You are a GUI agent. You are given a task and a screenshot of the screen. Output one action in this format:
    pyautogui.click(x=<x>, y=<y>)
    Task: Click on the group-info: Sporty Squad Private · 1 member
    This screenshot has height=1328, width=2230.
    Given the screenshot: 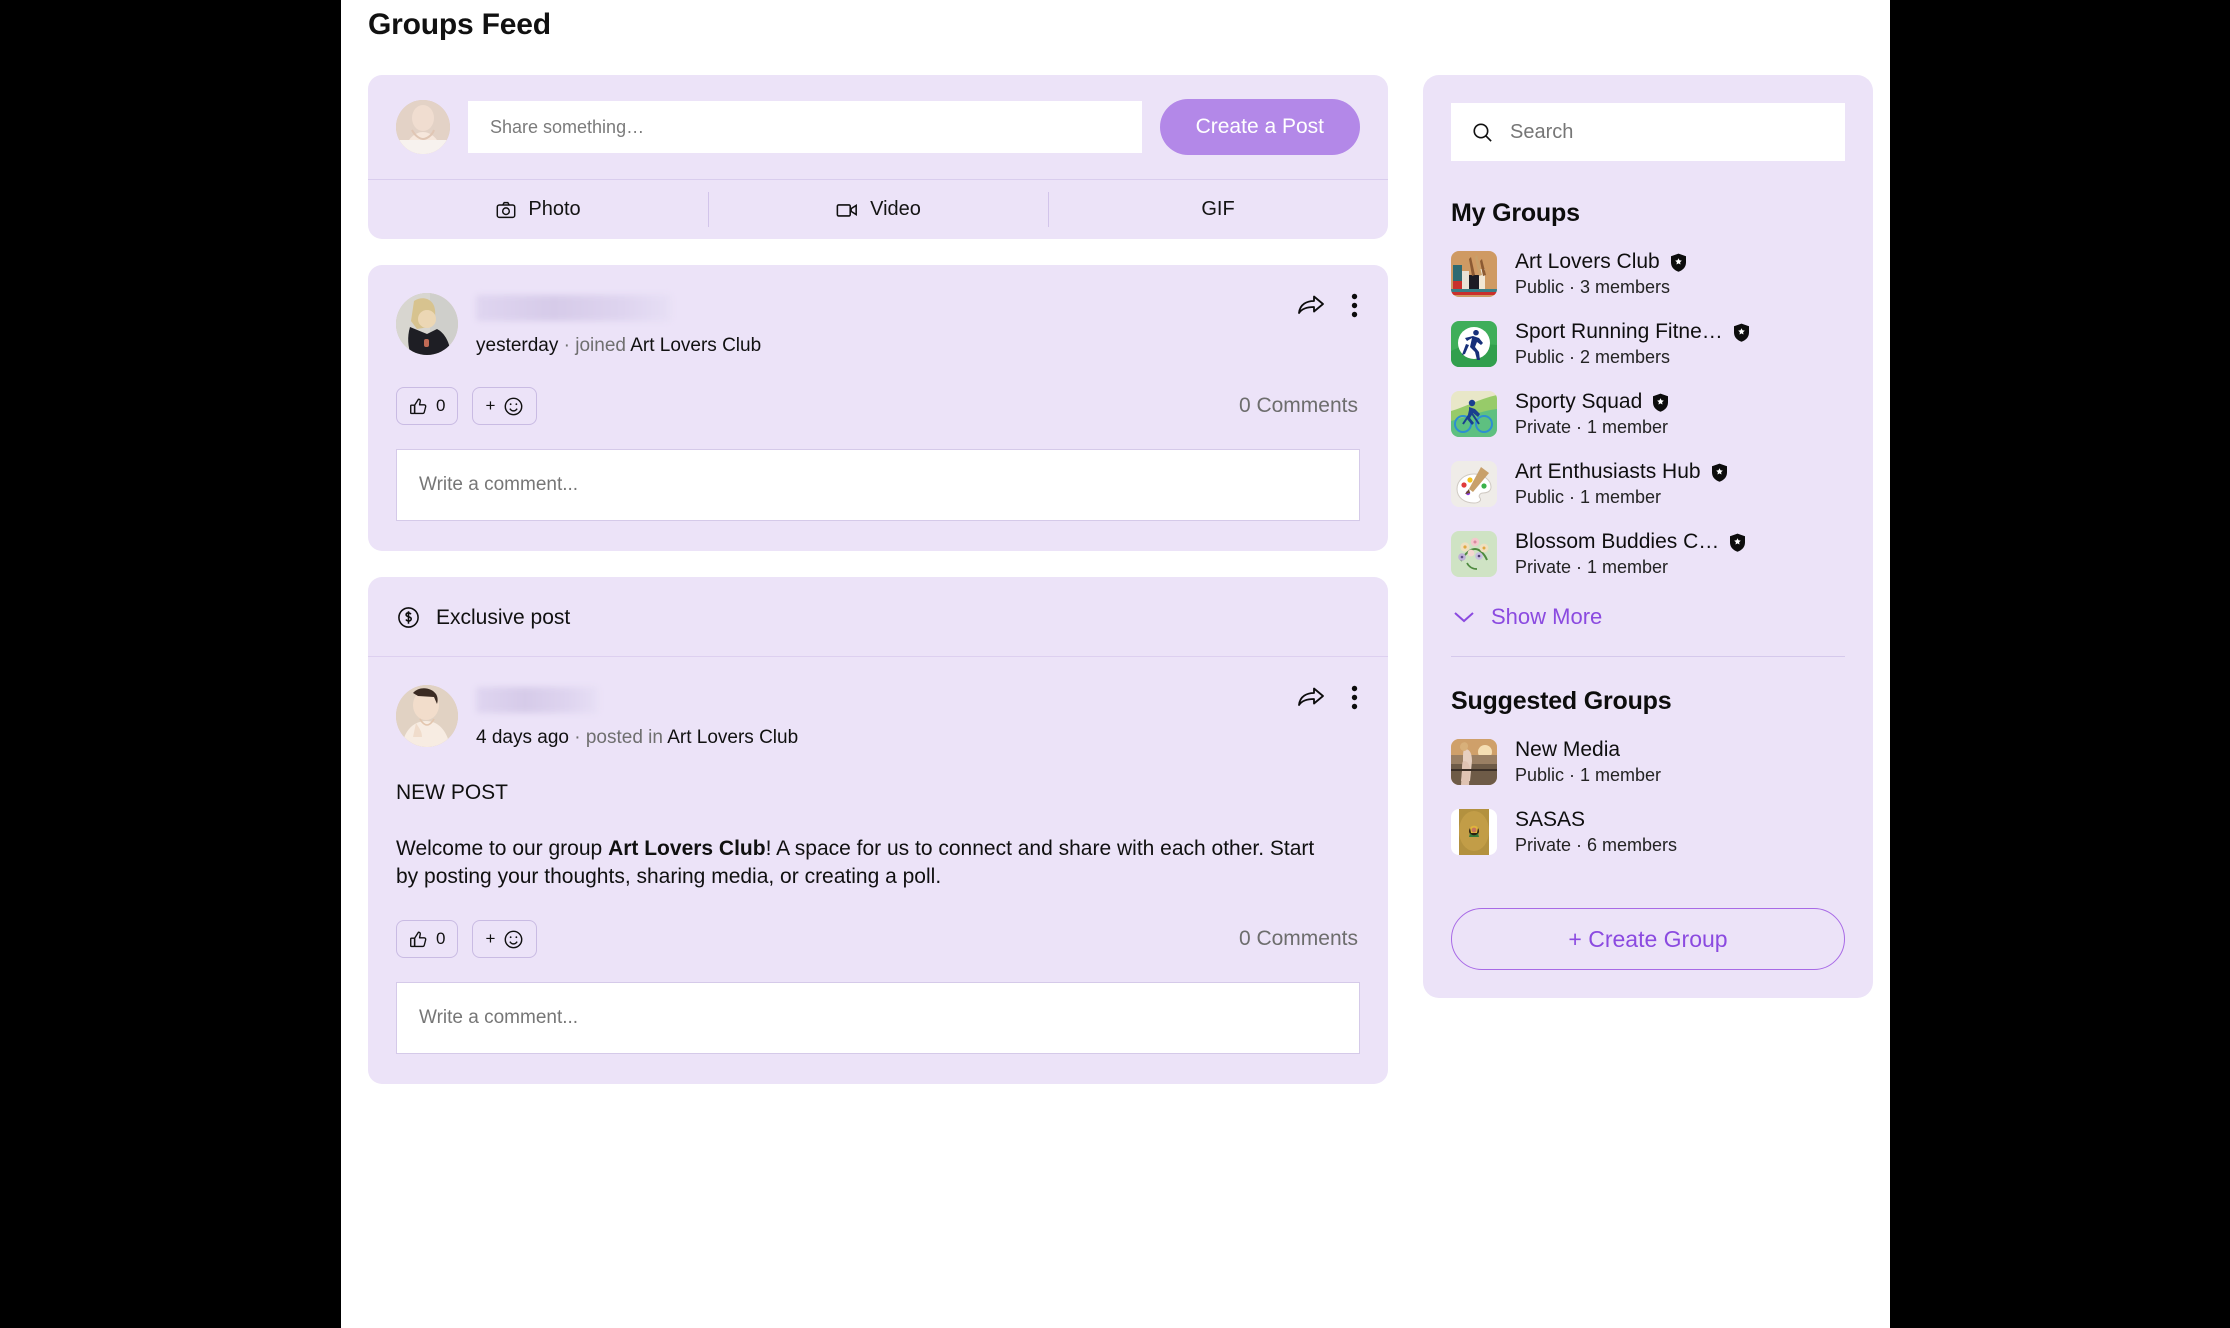 What is the action you would take?
    pyautogui.click(x=1680, y=414)
    